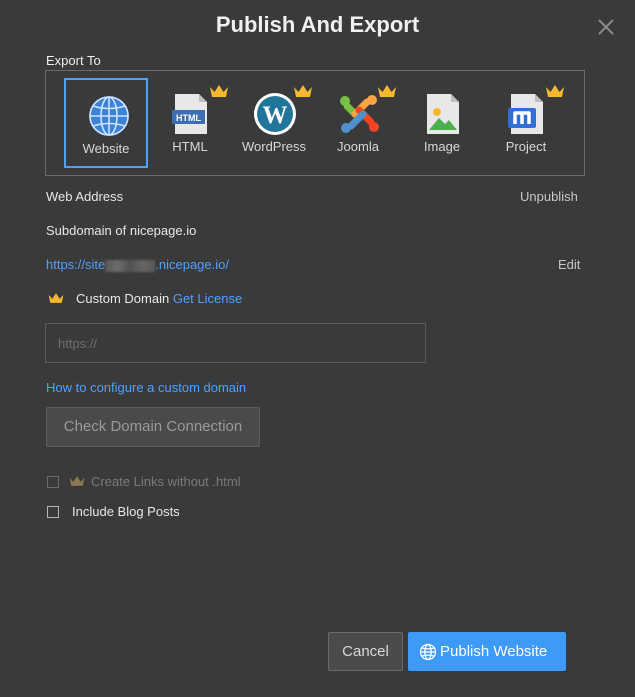 The image size is (635, 697). I want to click on export-option-image: Image, so click(442, 123).